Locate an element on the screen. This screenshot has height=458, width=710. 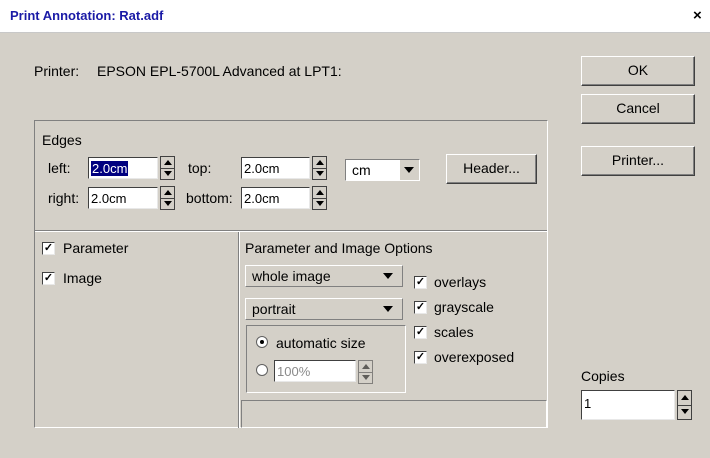
top-margin-input: 2.0cm is located at coordinates (275, 168).